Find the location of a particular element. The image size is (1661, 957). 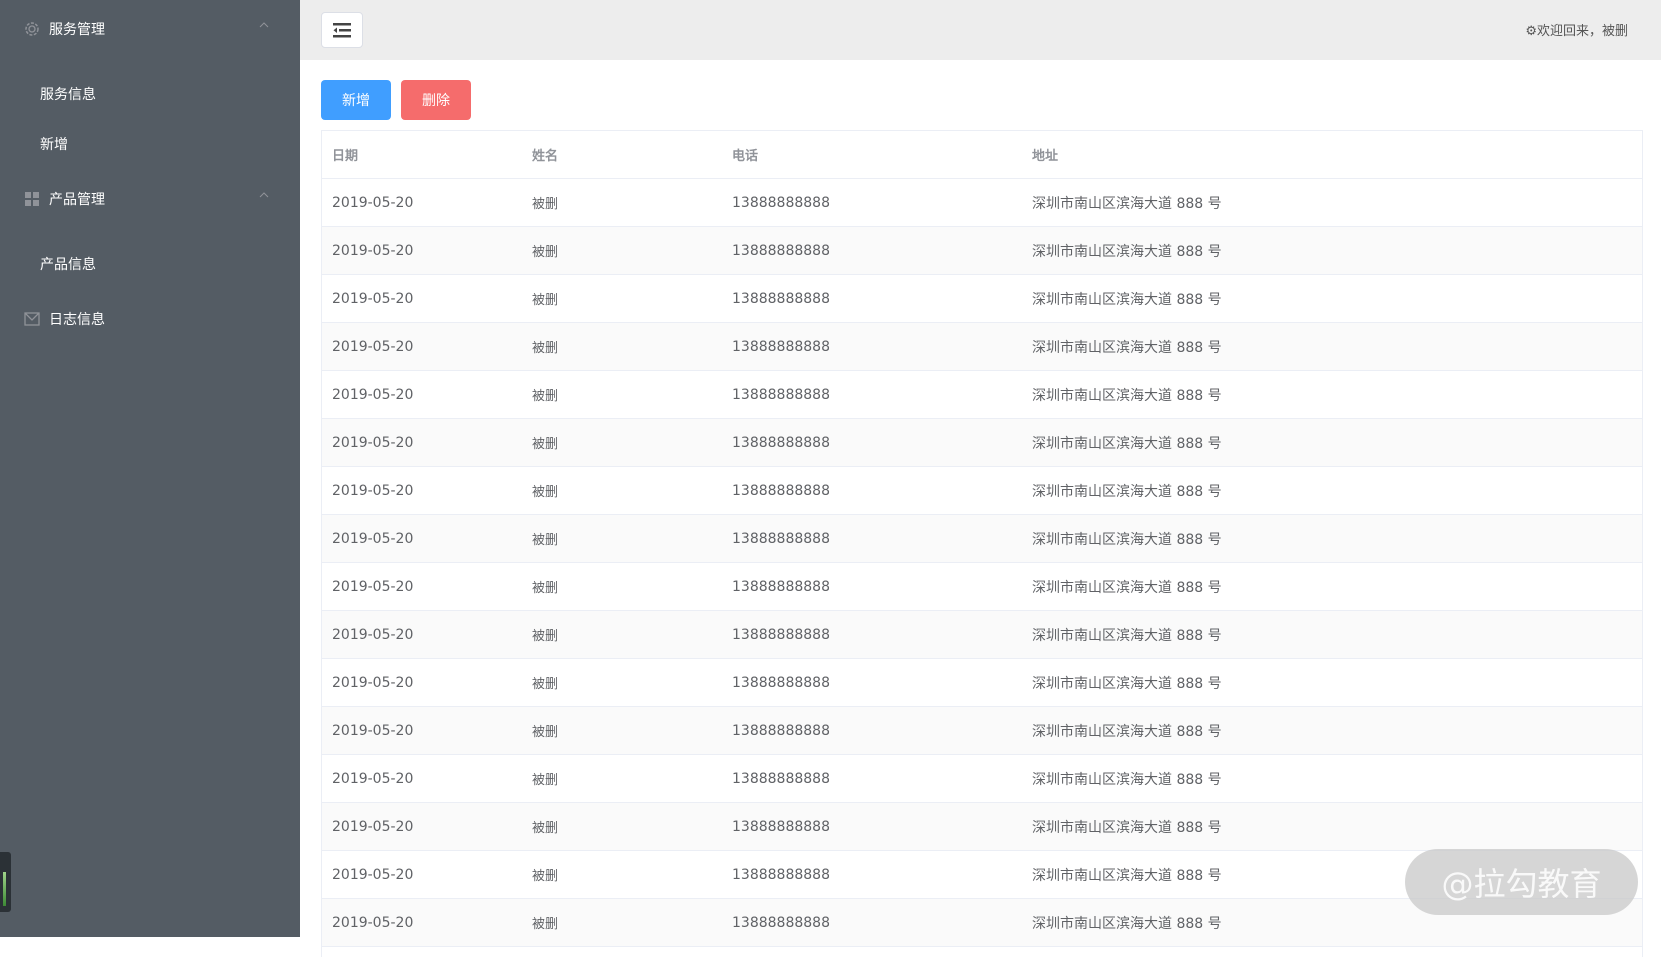

menu-item-product-info: 产品信息 is located at coordinates (68, 265).